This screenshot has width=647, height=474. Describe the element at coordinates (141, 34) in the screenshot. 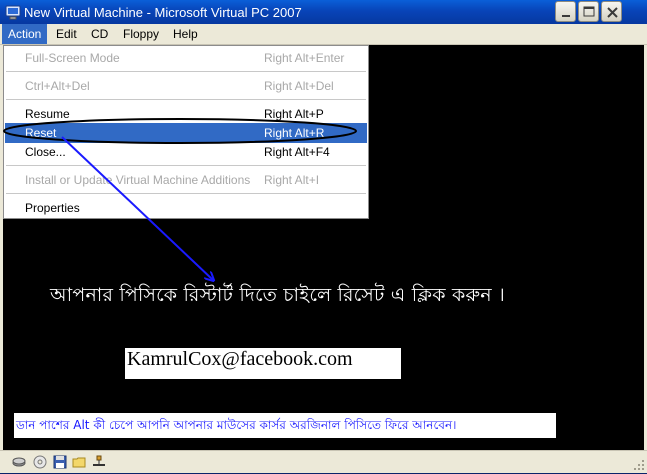

I see `menu-floppy: Floppy` at that location.